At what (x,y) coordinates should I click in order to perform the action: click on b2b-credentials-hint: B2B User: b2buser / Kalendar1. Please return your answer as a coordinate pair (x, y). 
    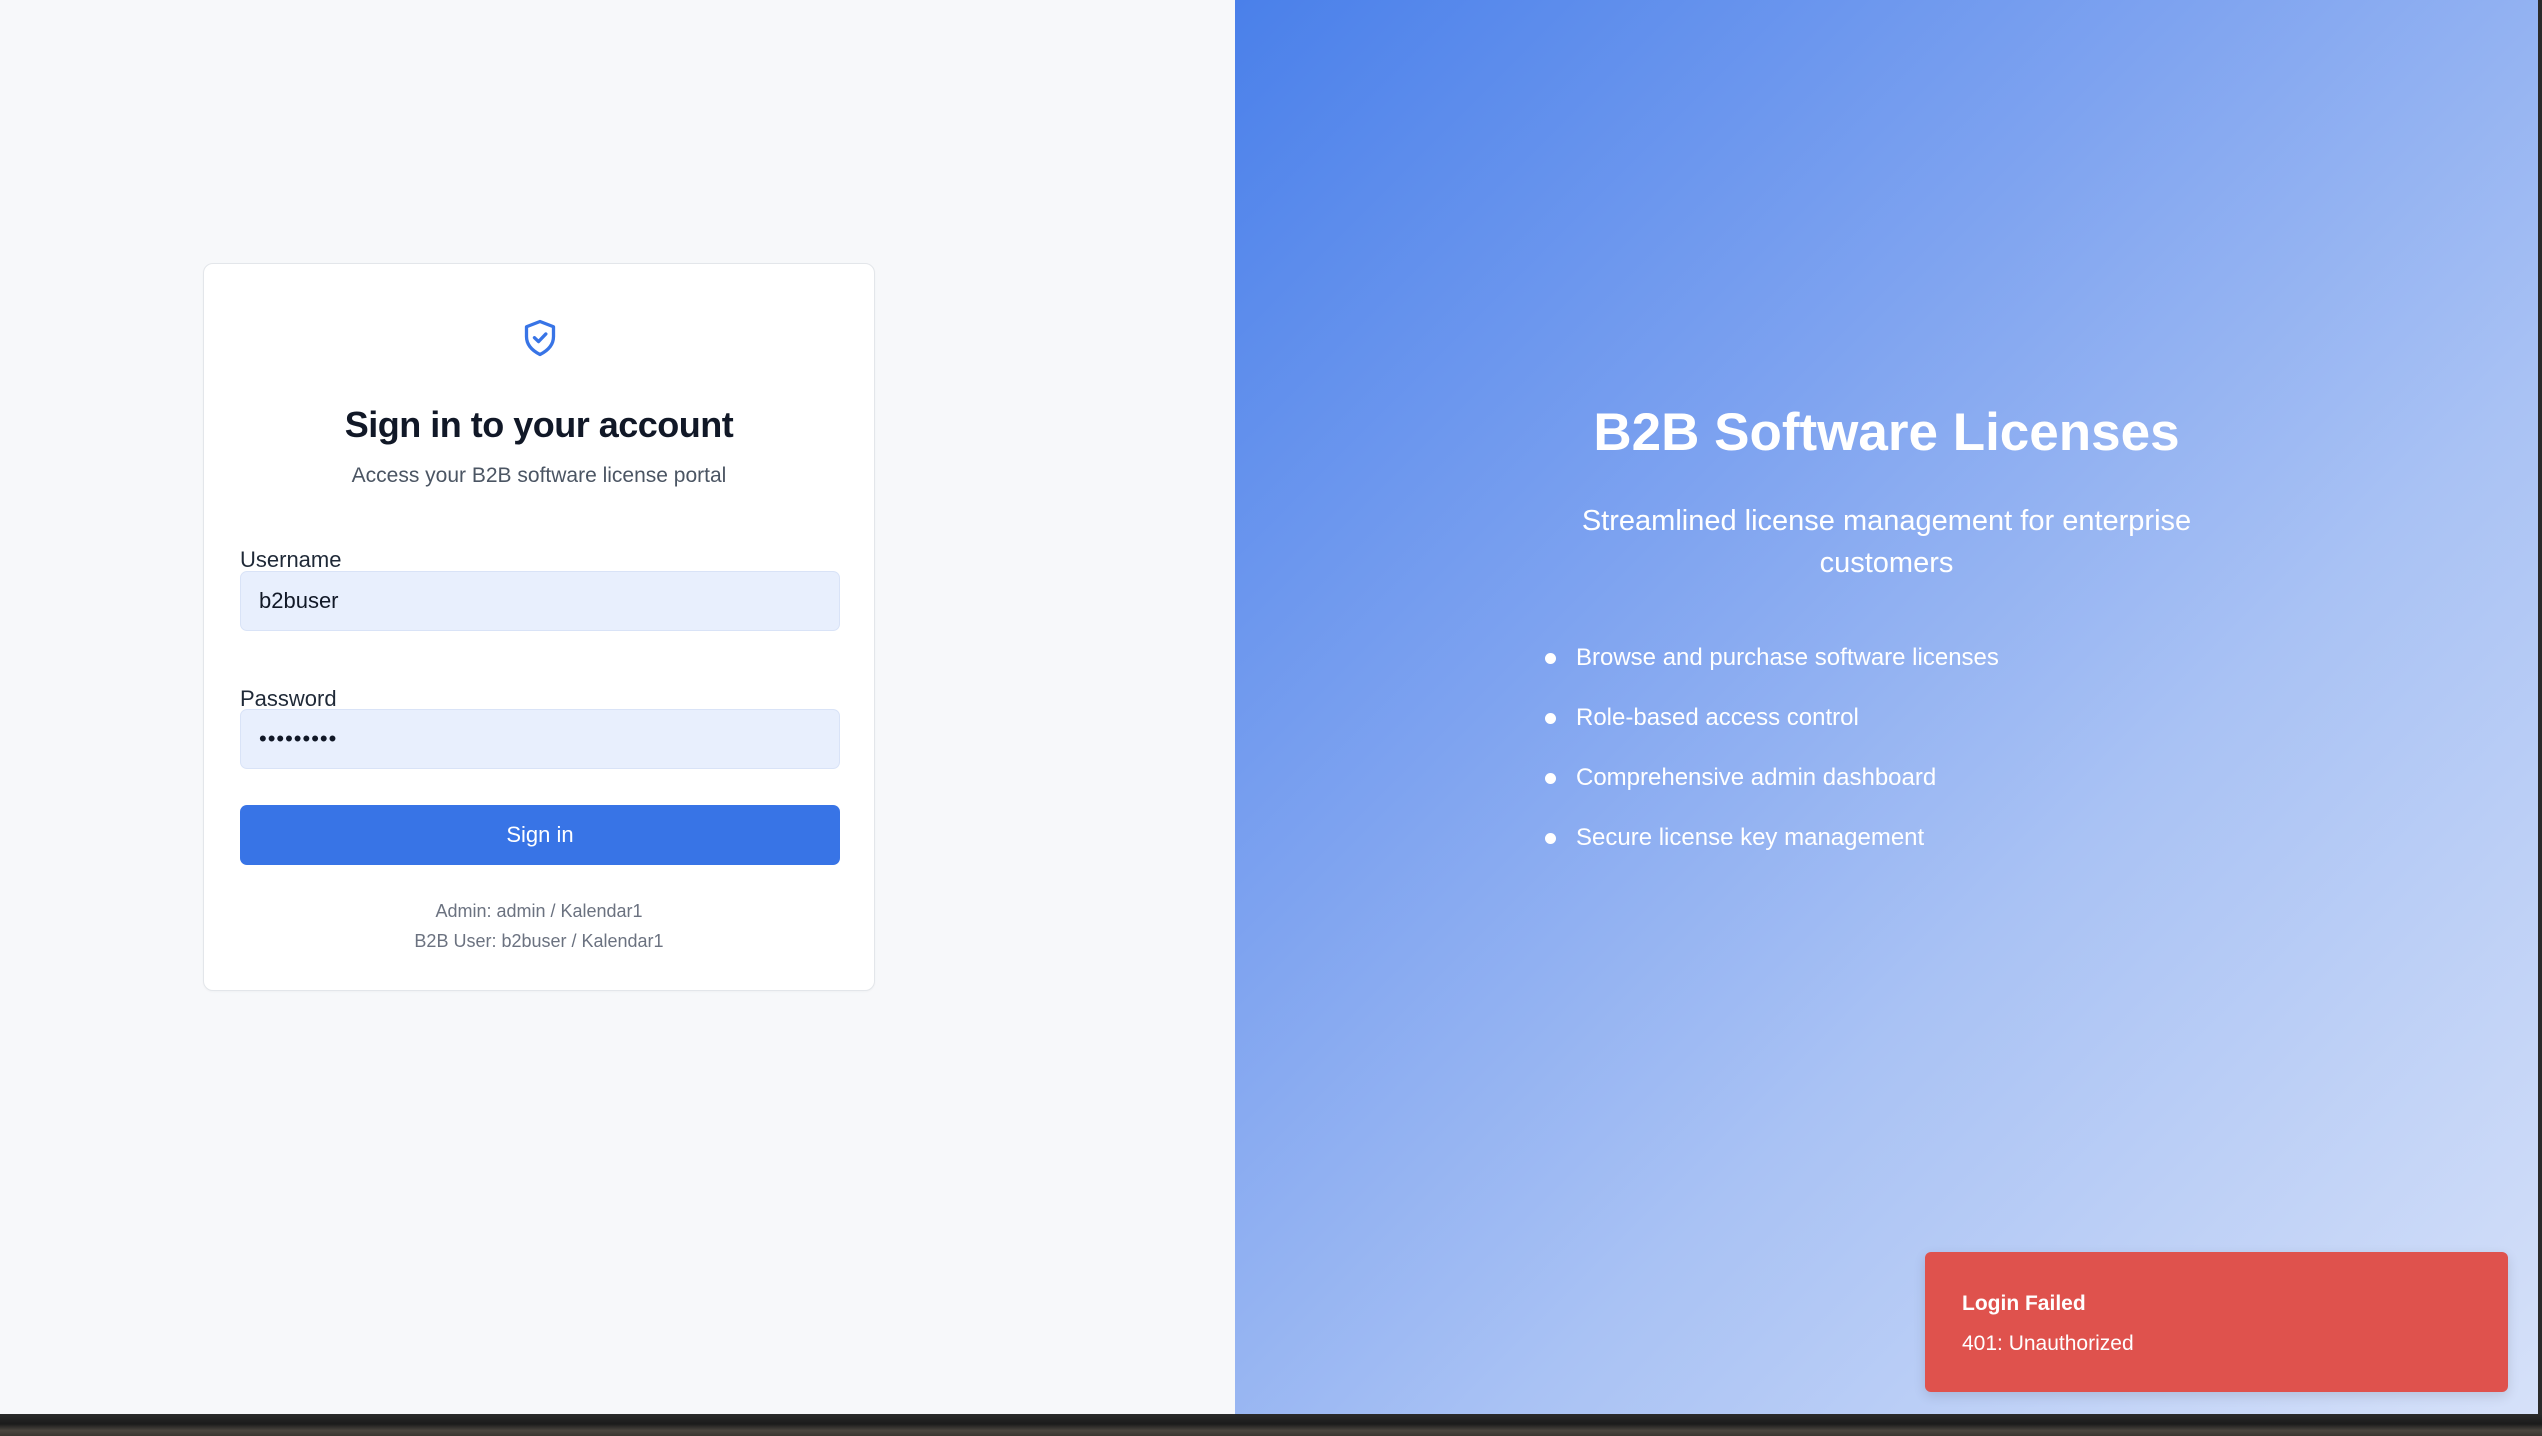
    Looking at the image, I should click on (539, 941).